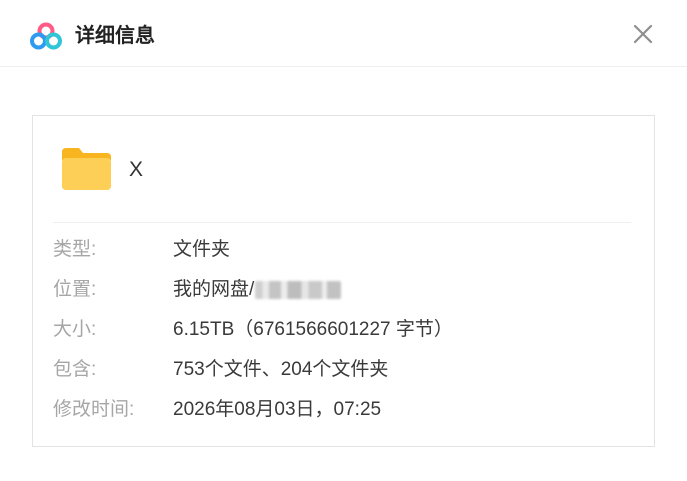  I want to click on dialog-title: 详细信息, so click(115, 36).